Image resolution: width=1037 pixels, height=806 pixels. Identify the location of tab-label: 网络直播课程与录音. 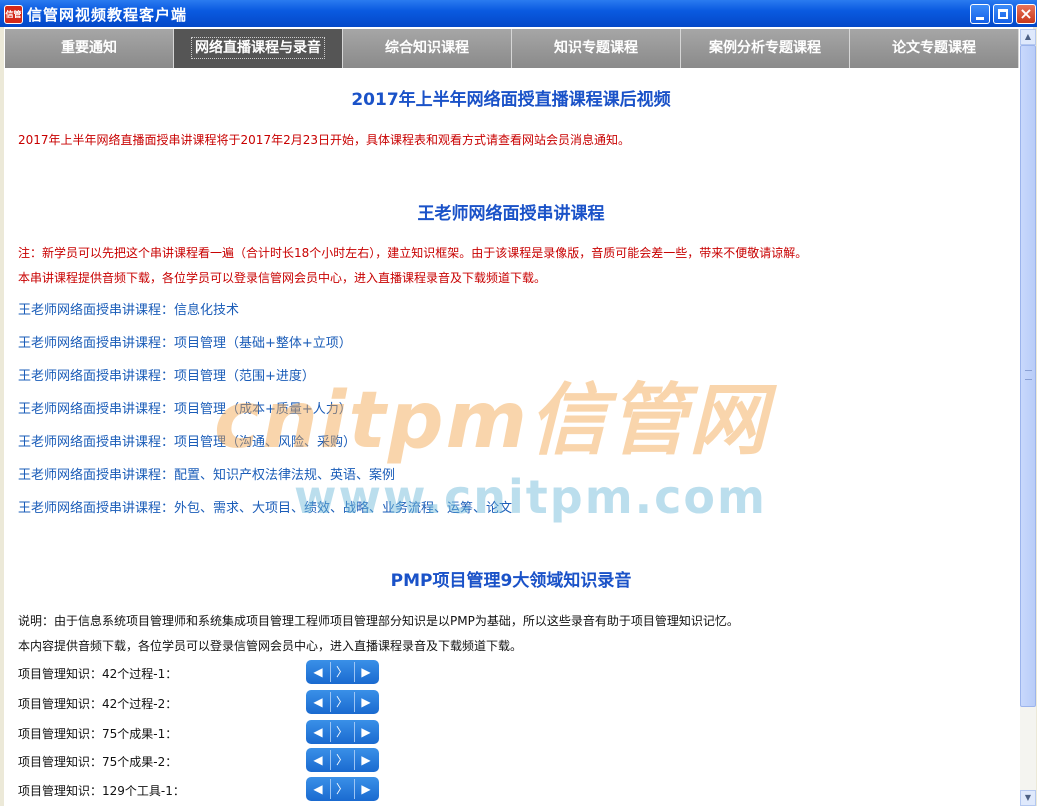
(258, 48).